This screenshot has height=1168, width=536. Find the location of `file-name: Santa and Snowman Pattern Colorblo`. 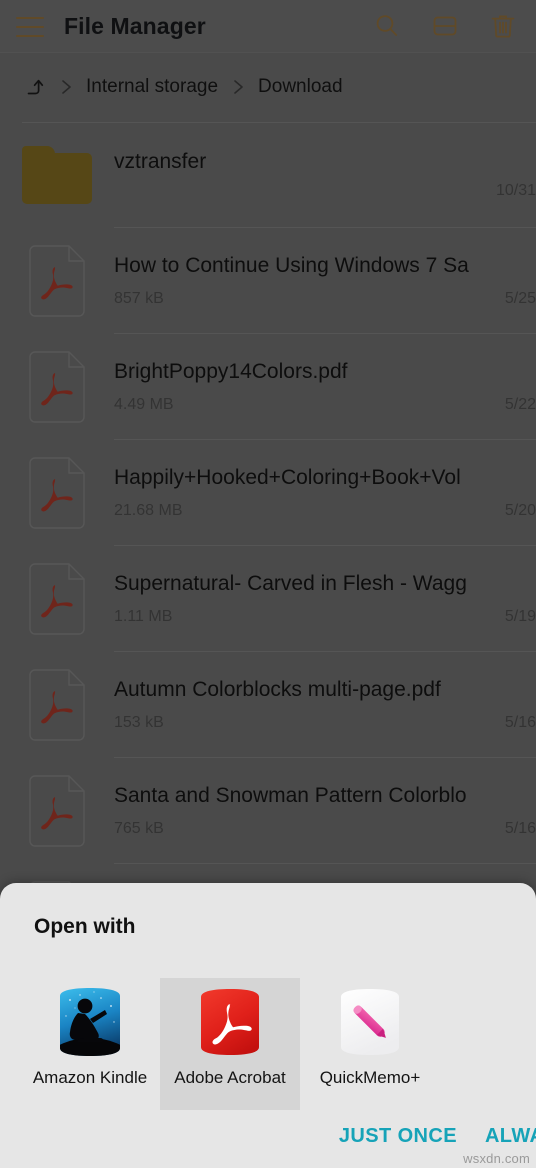

file-name: Santa and Snowman Pattern Colorblo is located at coordinates (290, 795).